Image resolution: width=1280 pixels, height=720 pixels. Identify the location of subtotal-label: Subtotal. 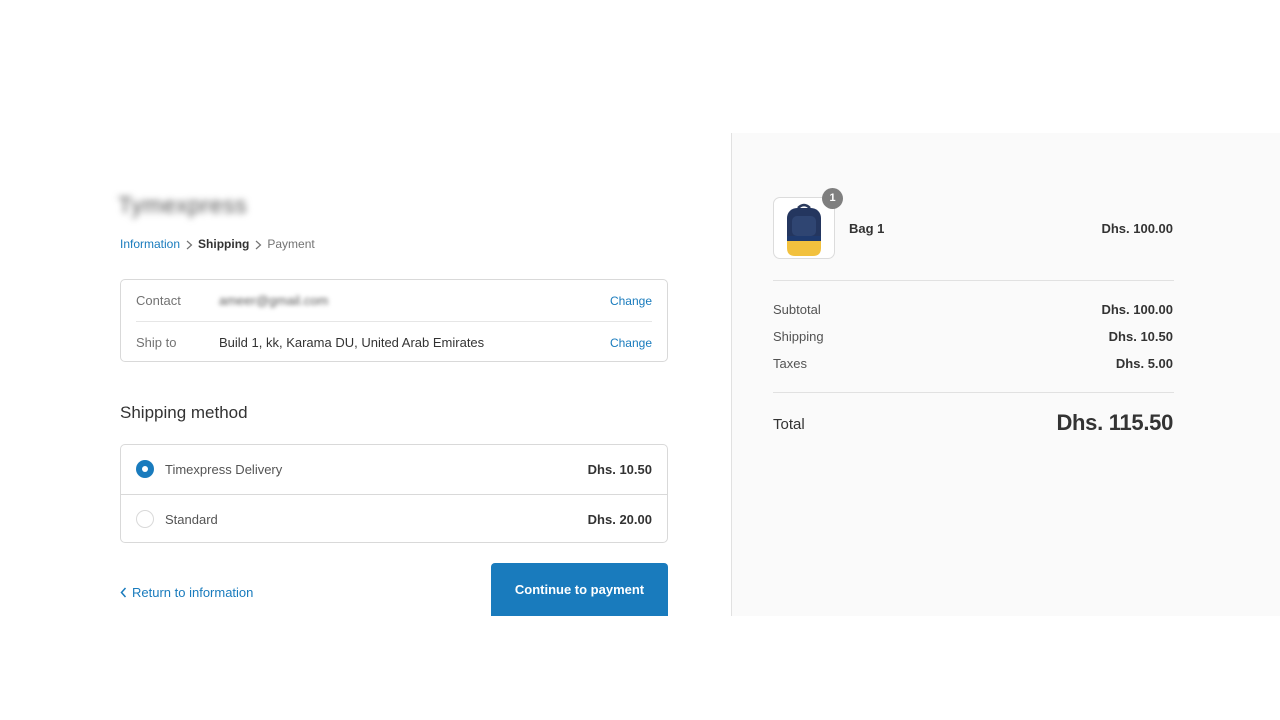
(797, 309).